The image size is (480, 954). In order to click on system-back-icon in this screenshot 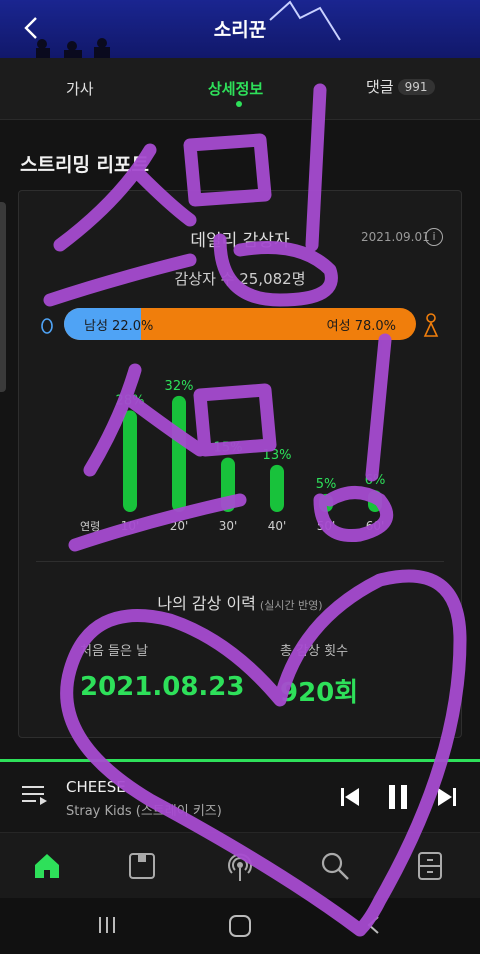, I will do `click(374, 925)`.